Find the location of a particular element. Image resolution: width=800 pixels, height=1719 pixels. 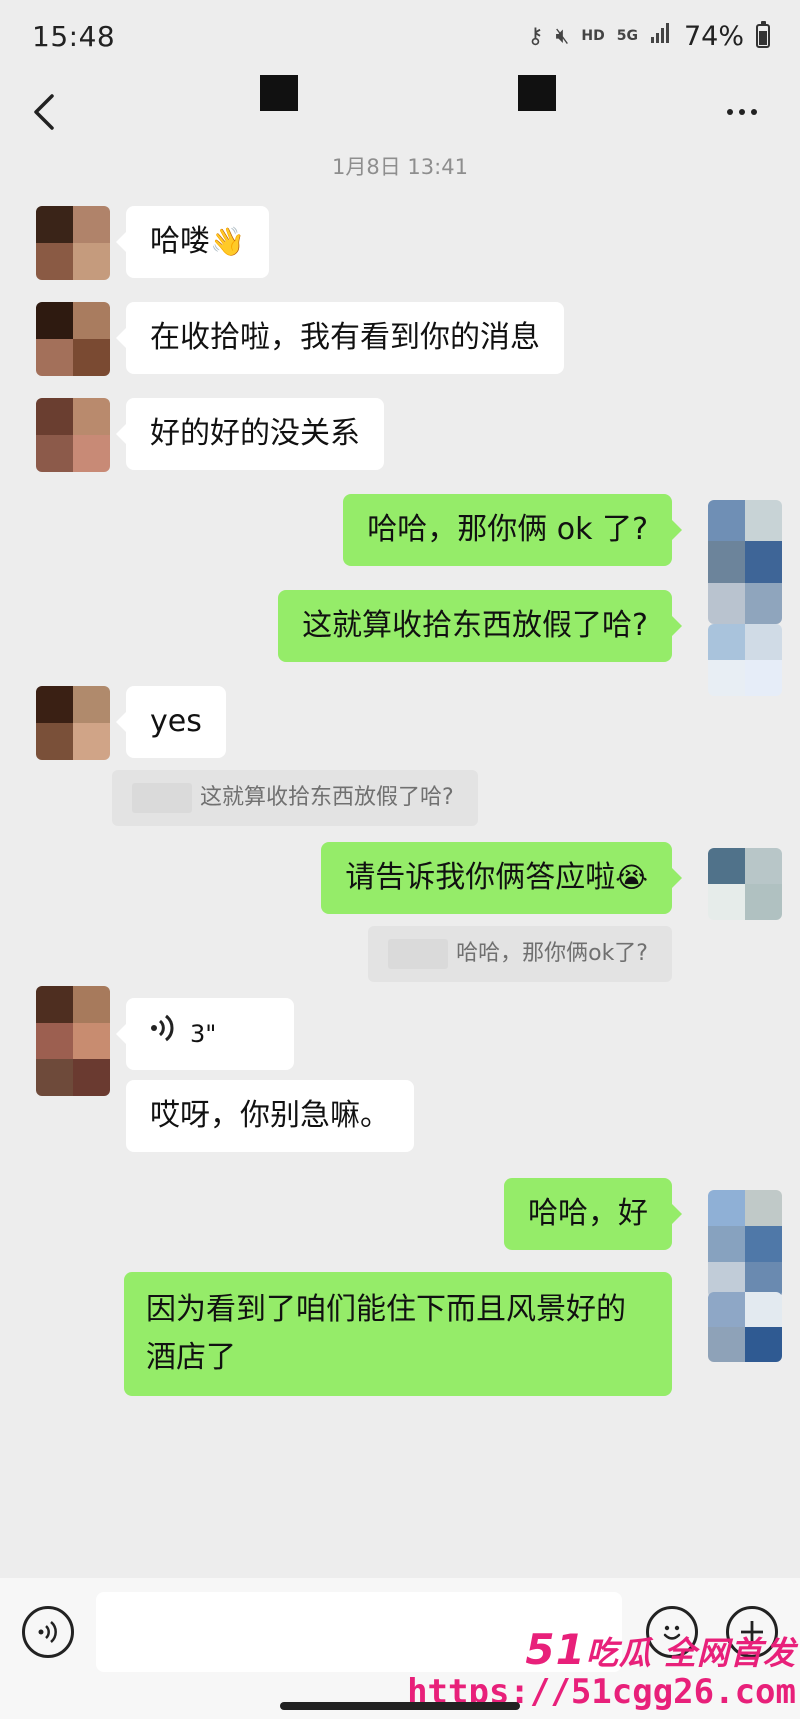

message-text-line: 因为看到了咱们能住下而且风景好的 is located at coordinates (386, 1309).